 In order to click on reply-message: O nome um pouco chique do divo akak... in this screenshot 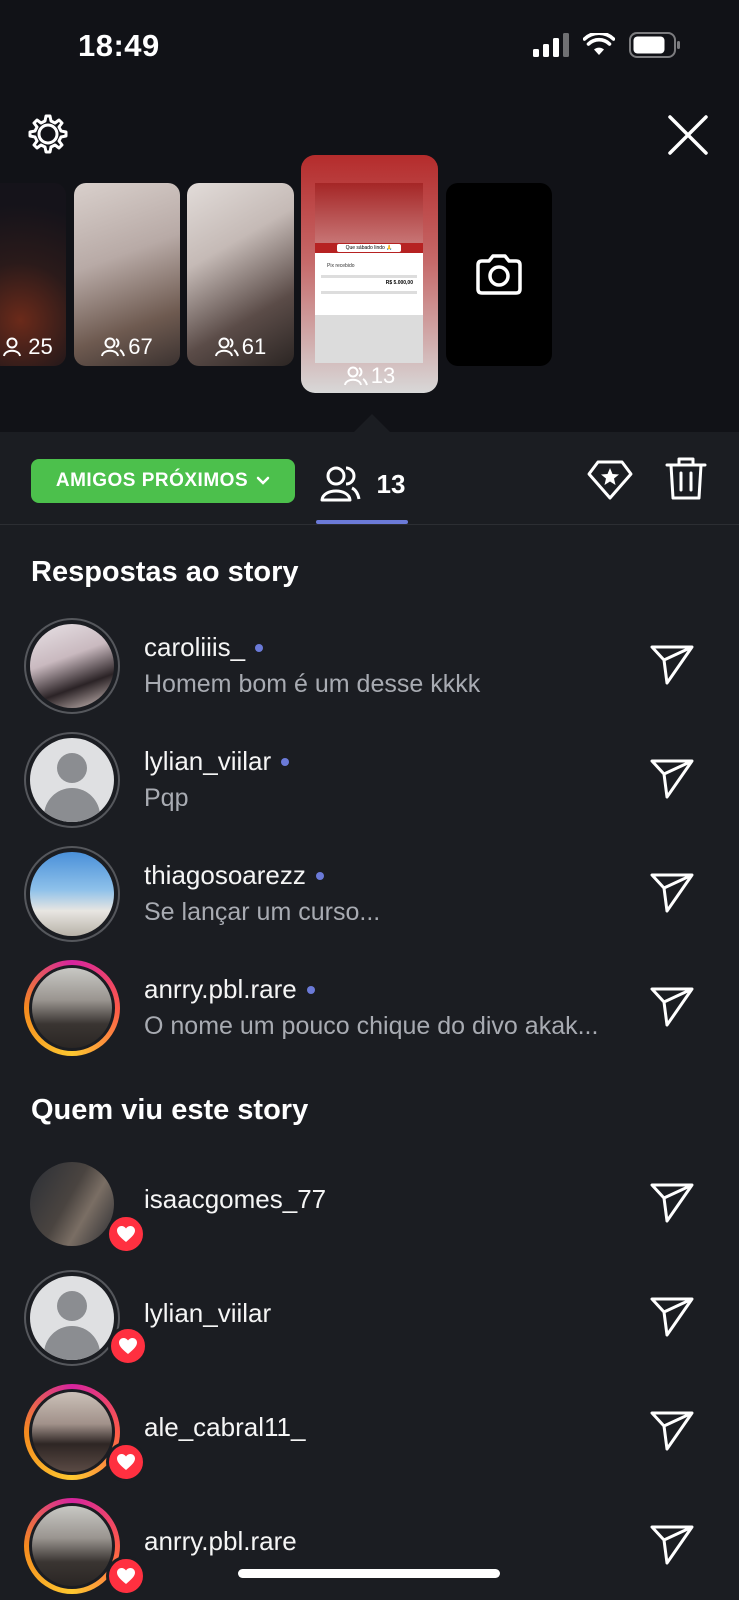, I will do `click(371, 1026)`.